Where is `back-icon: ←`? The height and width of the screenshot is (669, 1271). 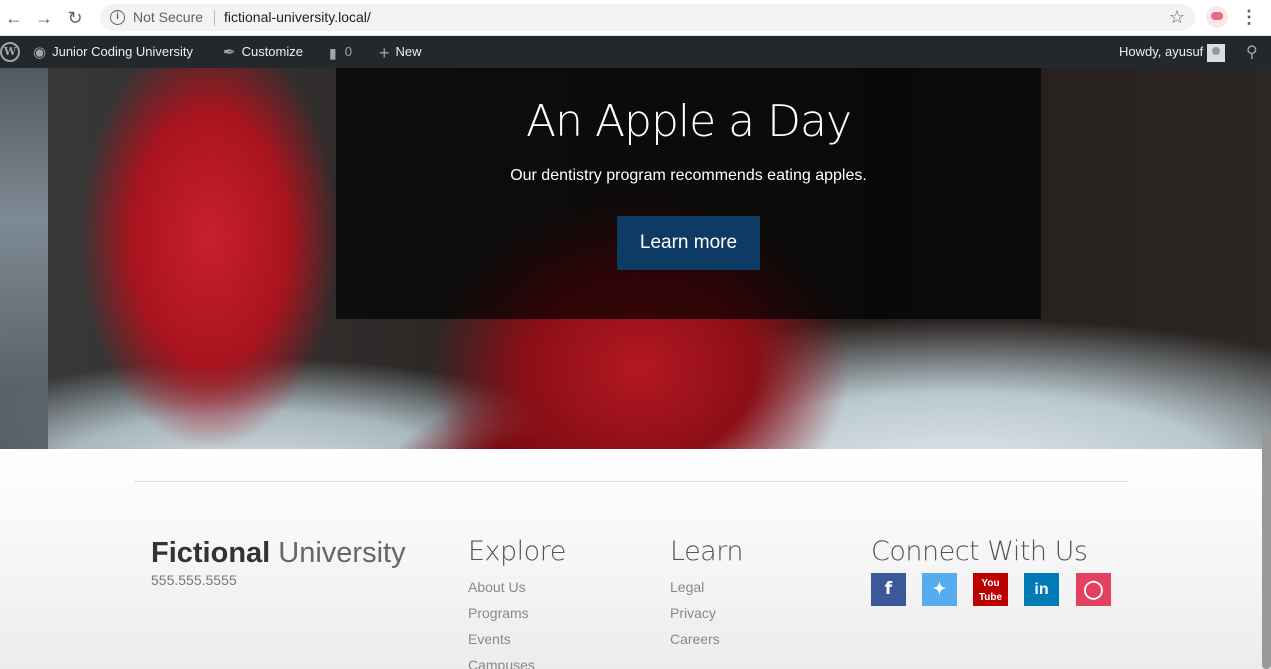
back-icon: ← is located at coordinates (14, 18).